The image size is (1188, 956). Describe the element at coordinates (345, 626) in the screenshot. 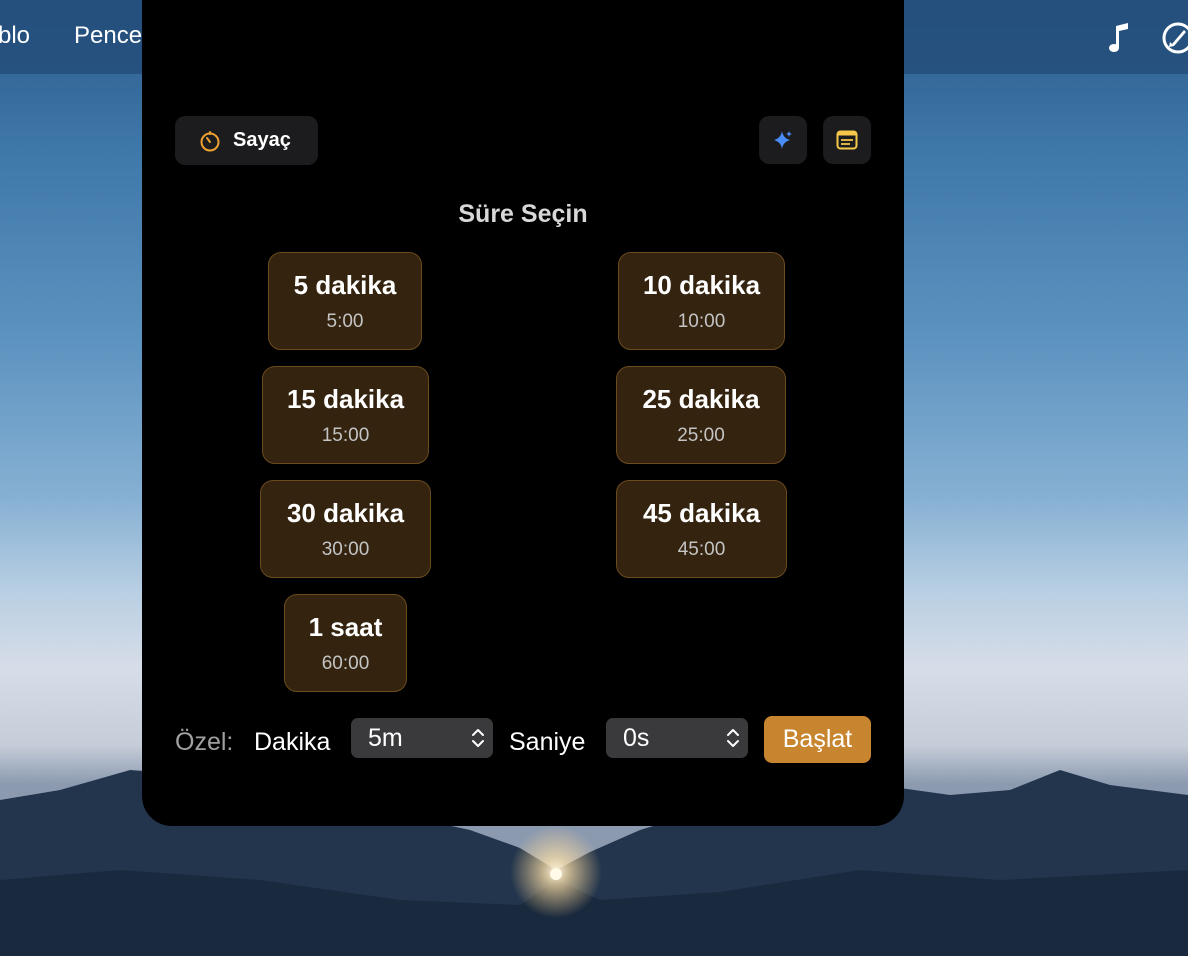

I see `preset-label: 1 saat` at that location.